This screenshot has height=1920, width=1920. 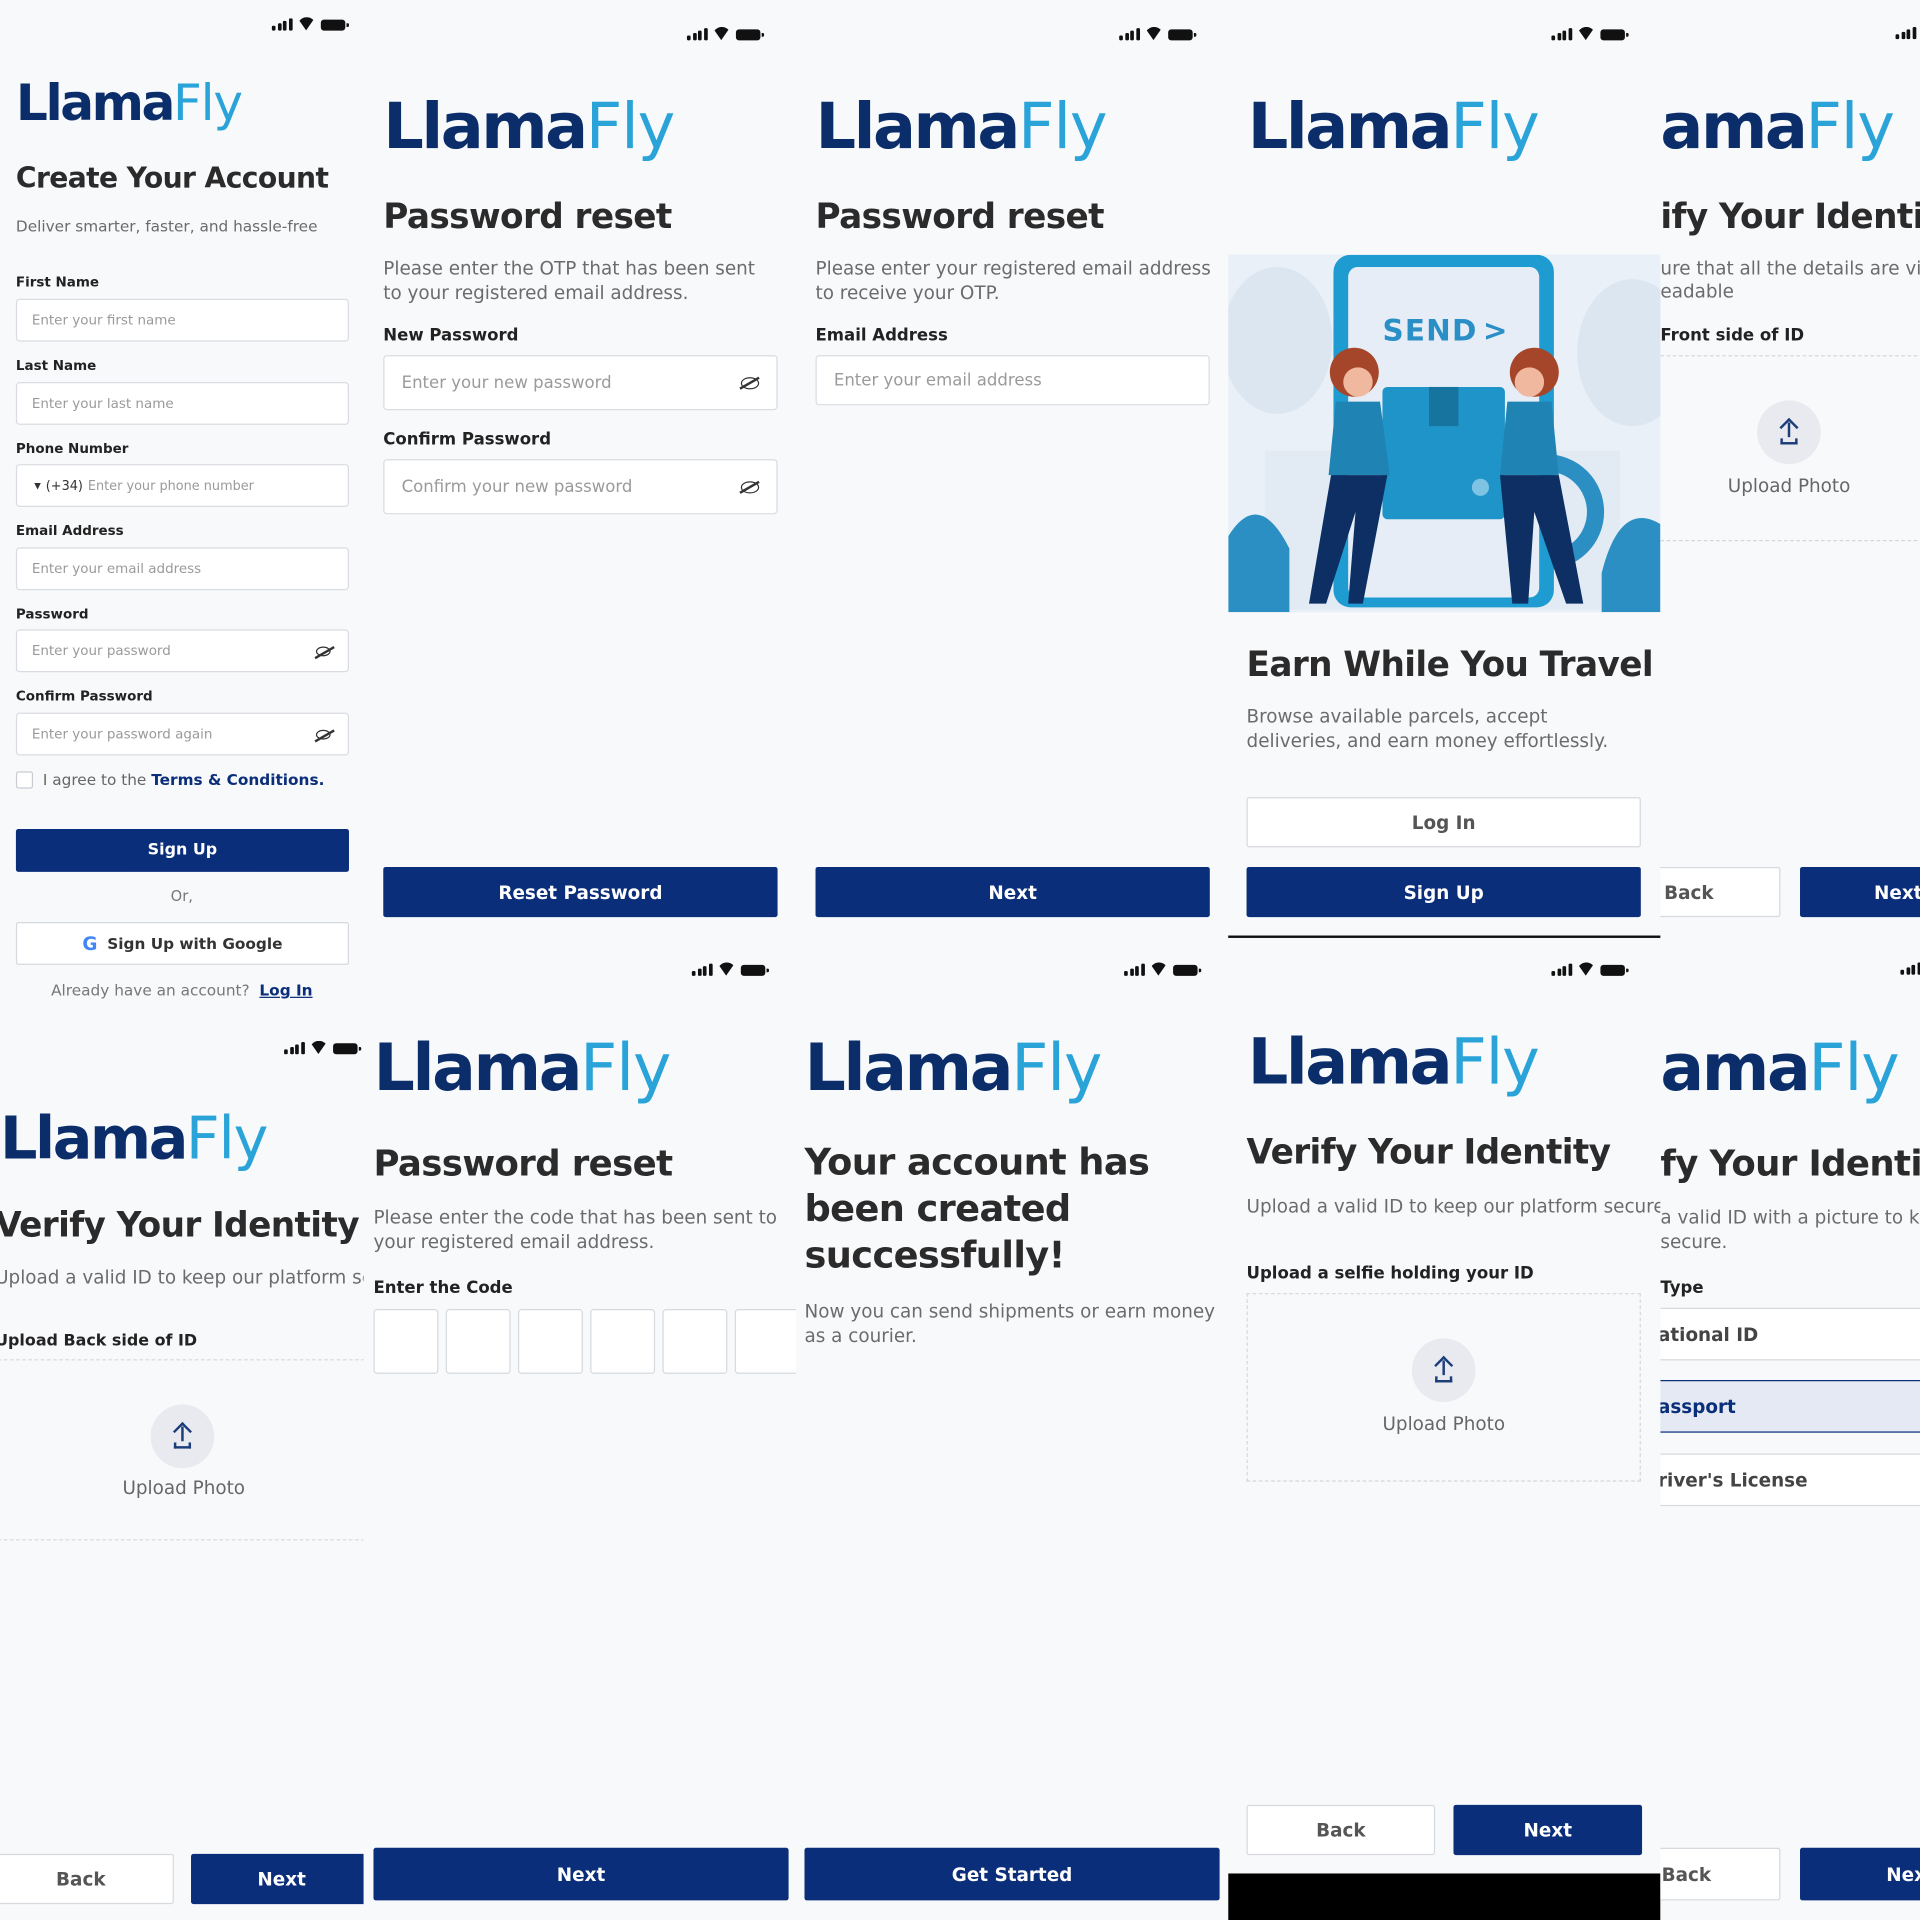 What do you see at coordinates (1790, 1480) in the screenshot?
I see `id-type-option-drivers-license: river's License` at bounding box center [1790, 1480].